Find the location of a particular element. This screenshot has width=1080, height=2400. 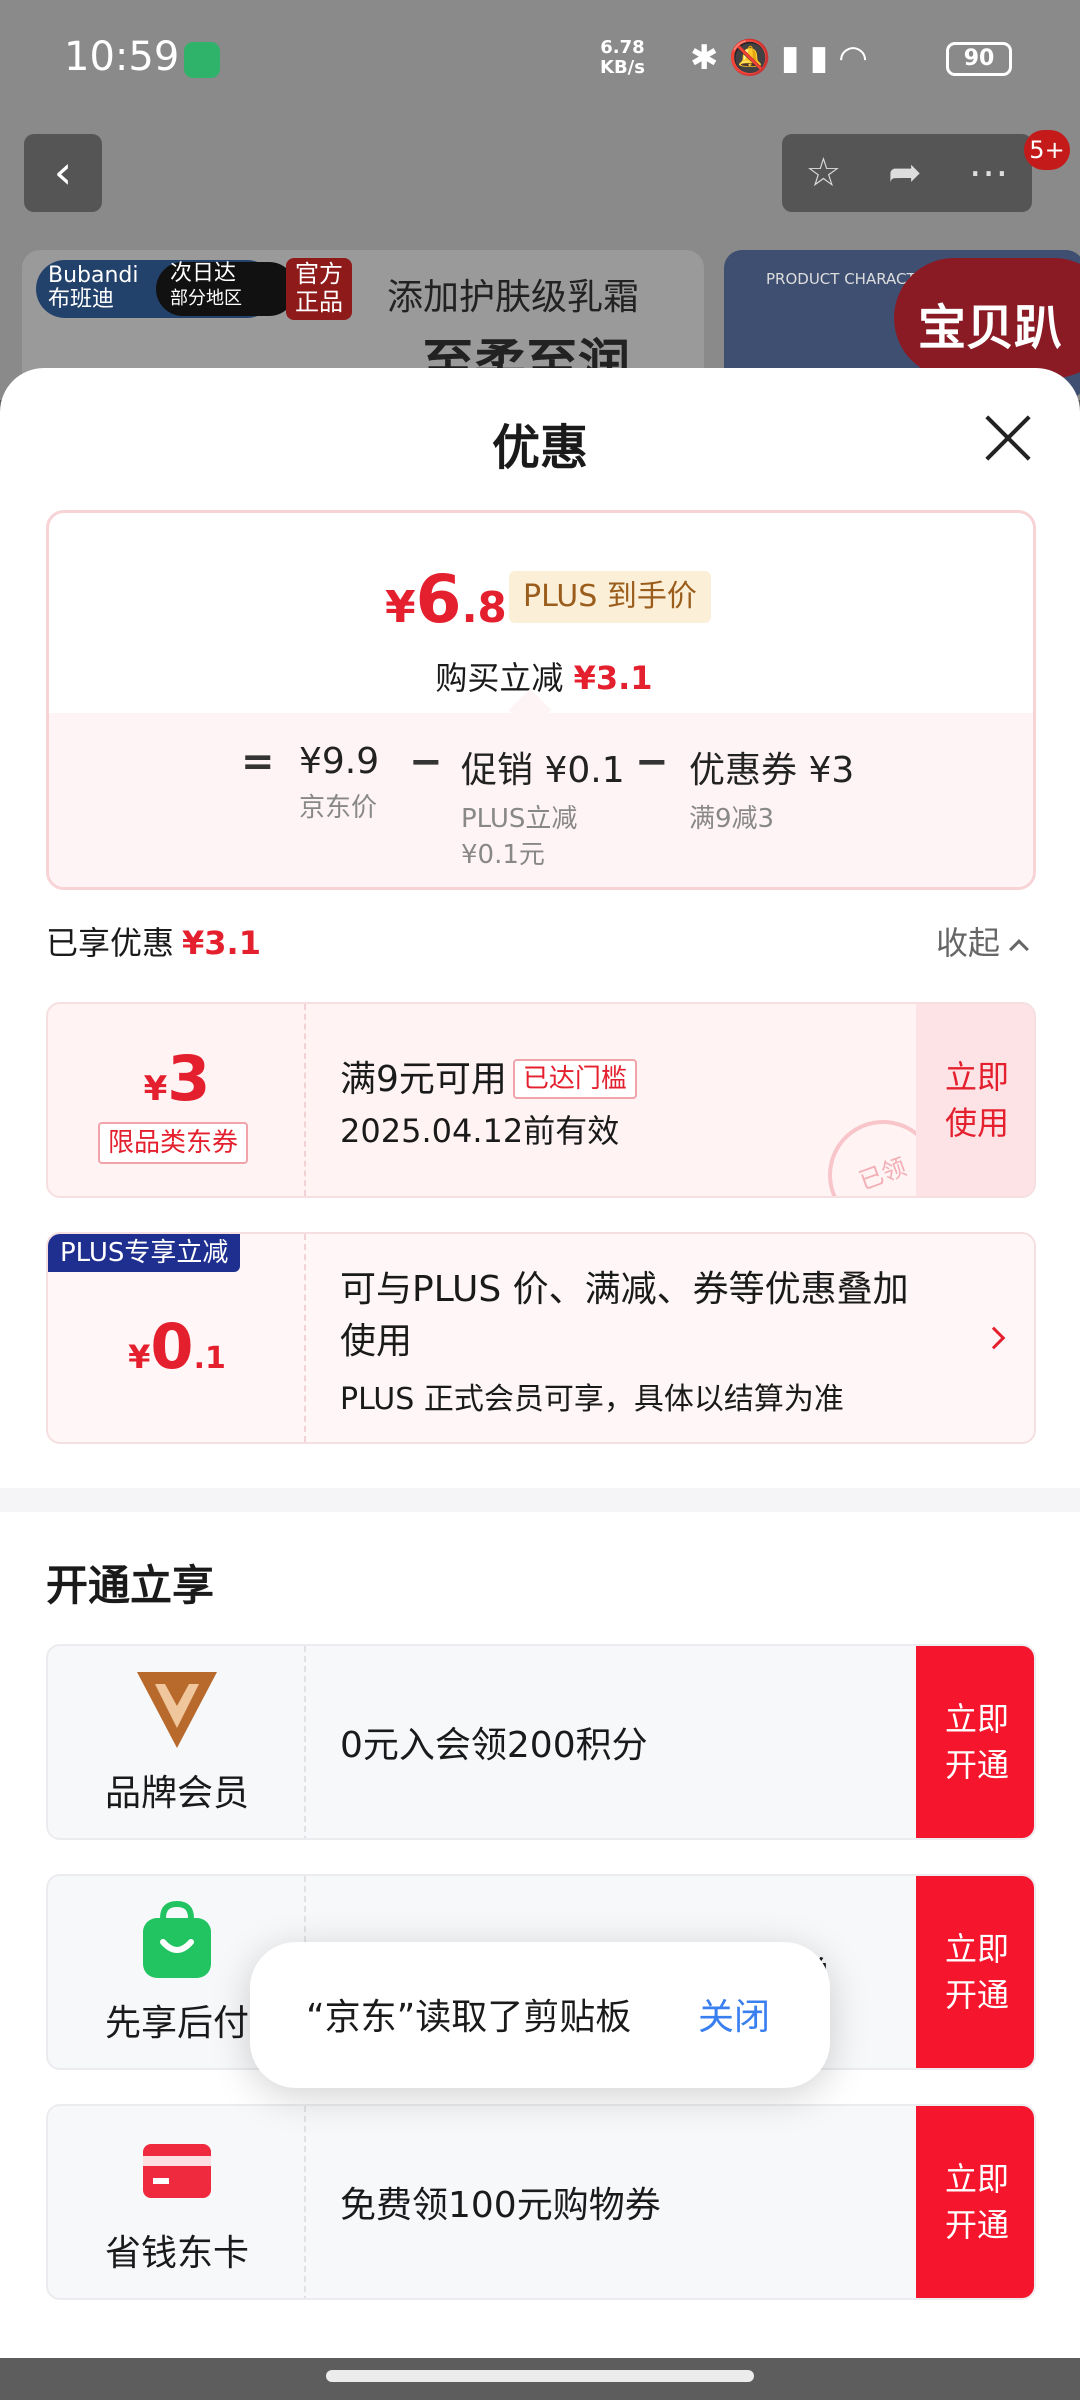

coupon-rule: 满9减3 is located at coordinates (732, 819).